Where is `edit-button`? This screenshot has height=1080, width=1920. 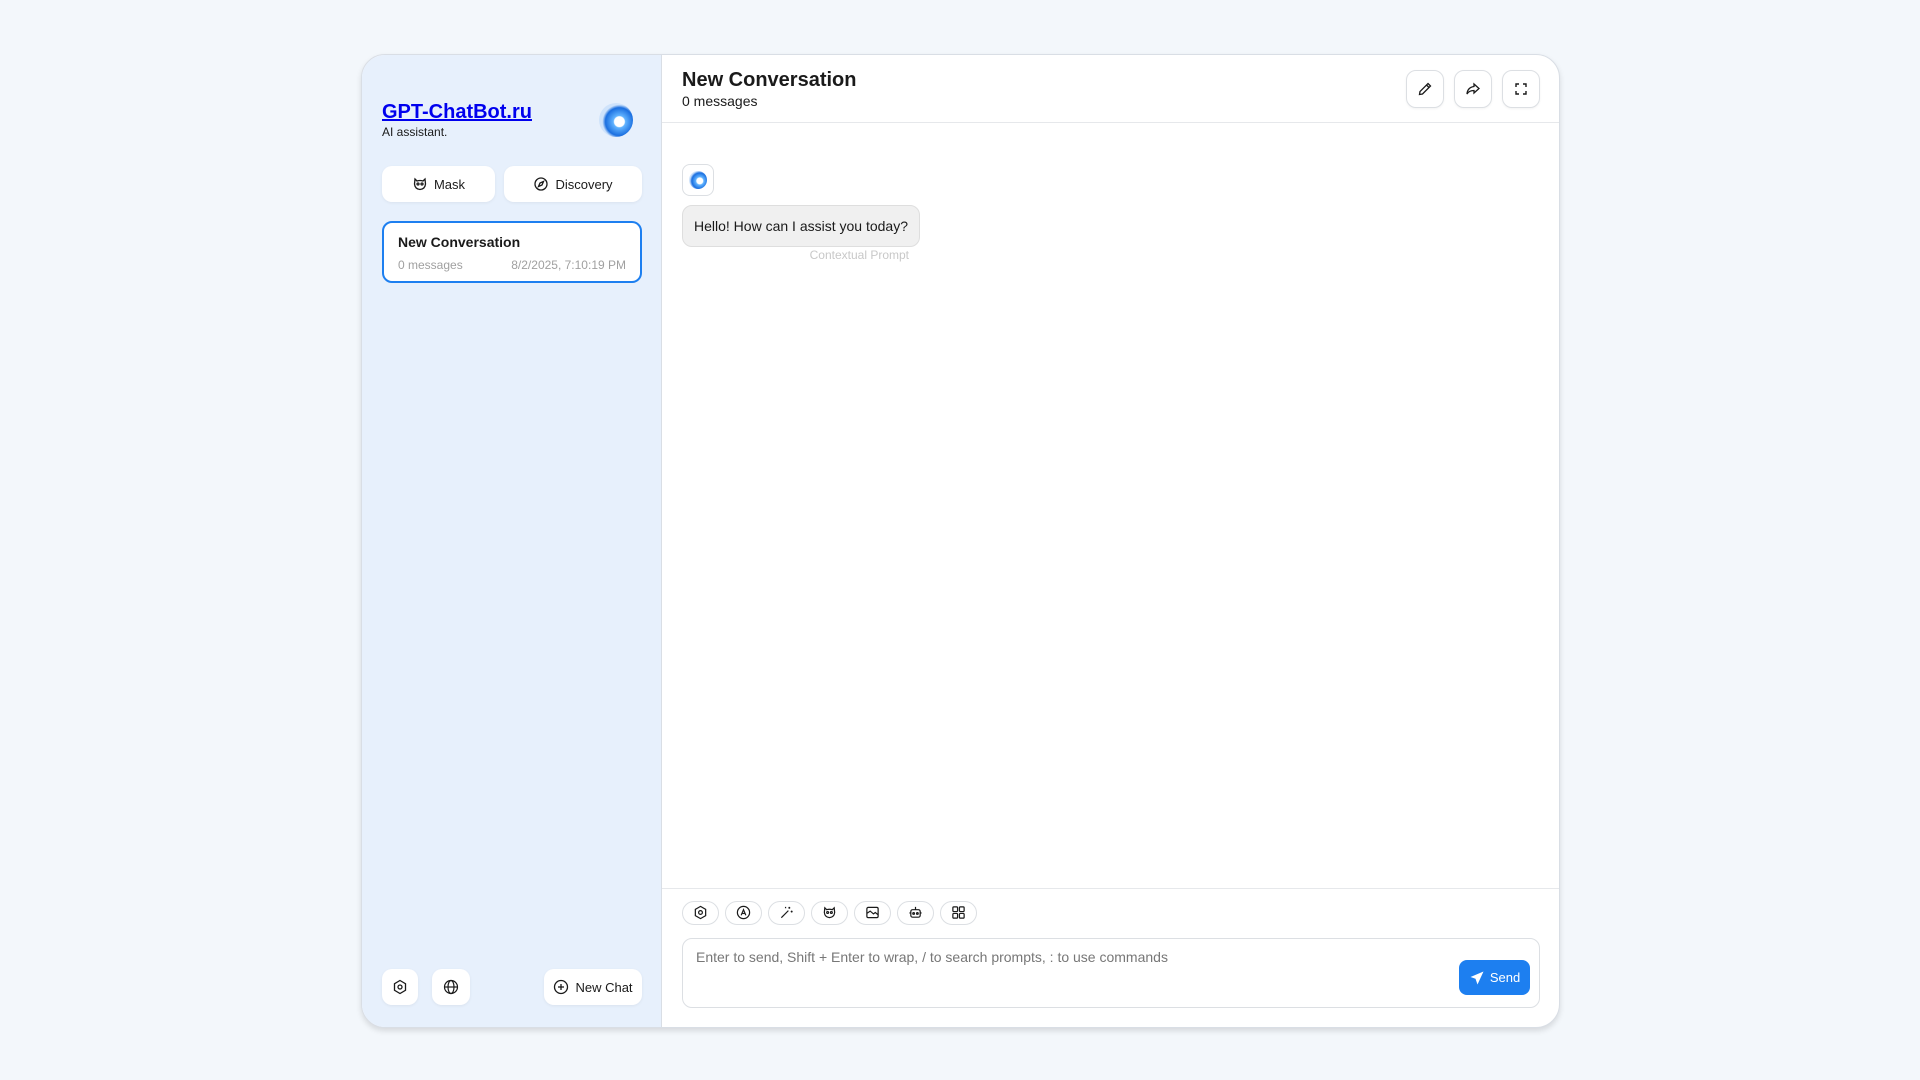 edit-button is located at coordinates (1425, 89).